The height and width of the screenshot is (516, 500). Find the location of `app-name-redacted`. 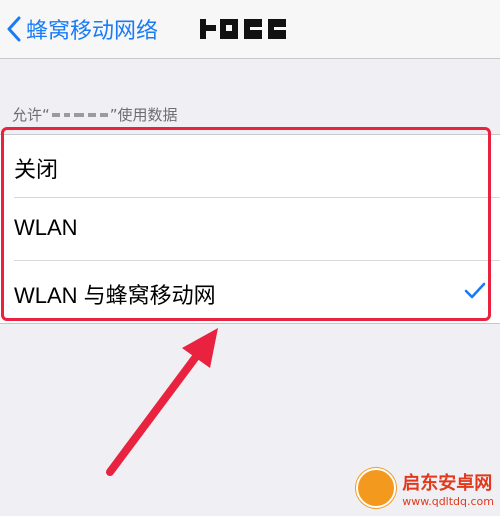

app-name-redacted is located at coordinates (248, 29).